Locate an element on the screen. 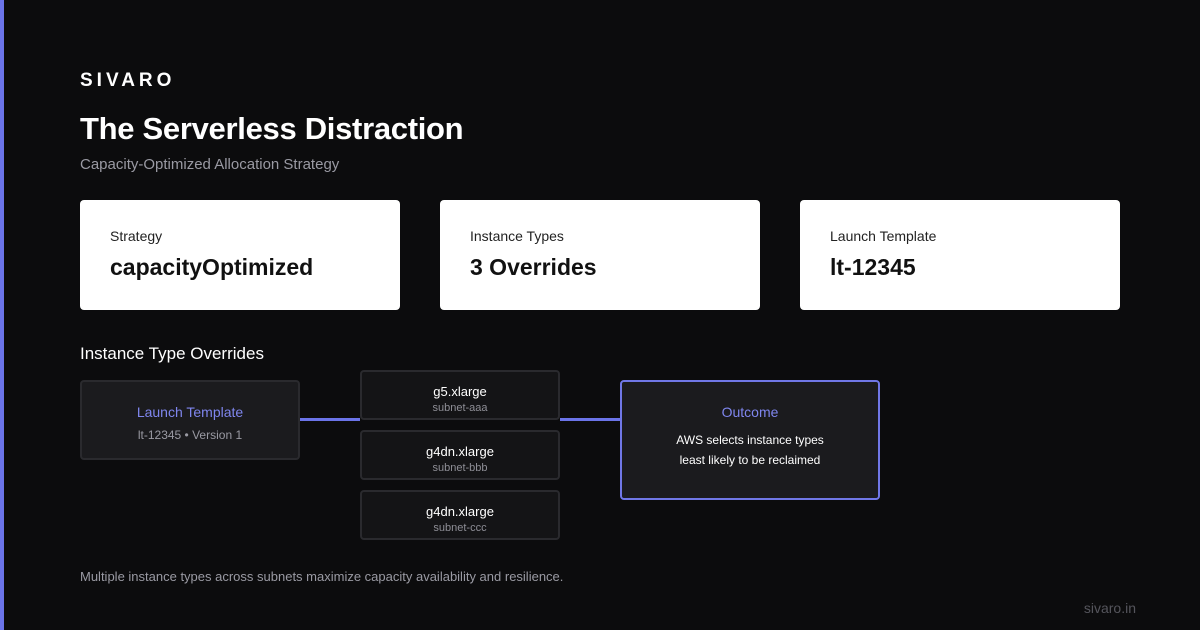  override-subnet: subnet-ccc is located at coordinates (460, 528).